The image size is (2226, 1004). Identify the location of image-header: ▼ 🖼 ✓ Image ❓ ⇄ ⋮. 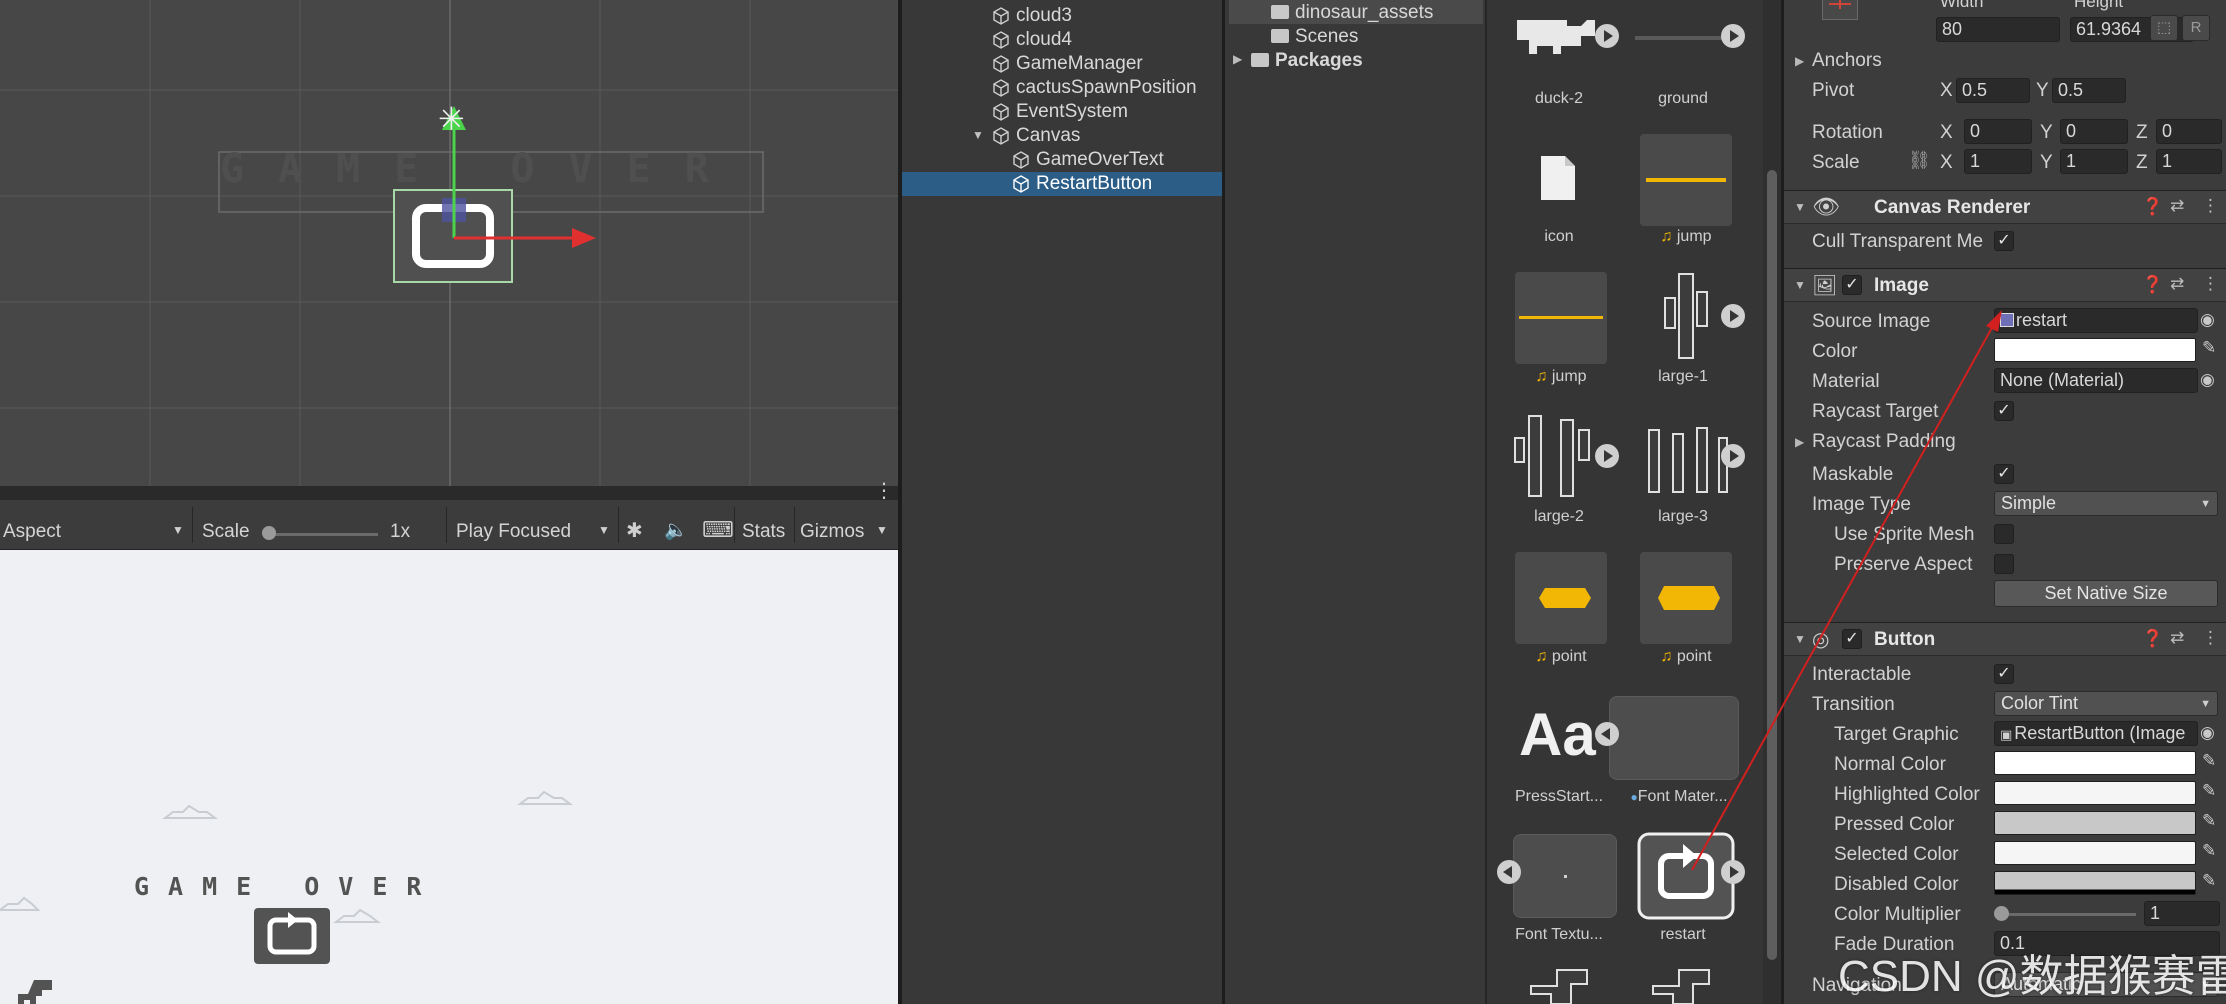
(2005, 285).